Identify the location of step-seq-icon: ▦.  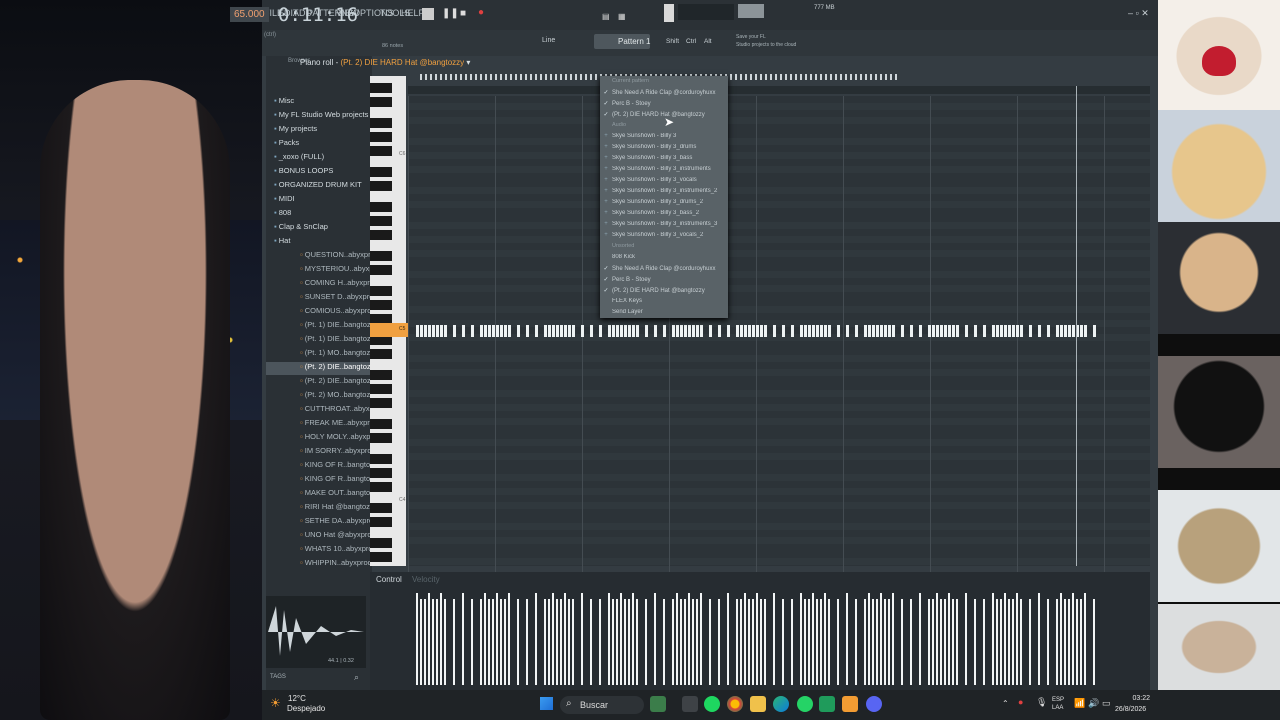
(622, 16).